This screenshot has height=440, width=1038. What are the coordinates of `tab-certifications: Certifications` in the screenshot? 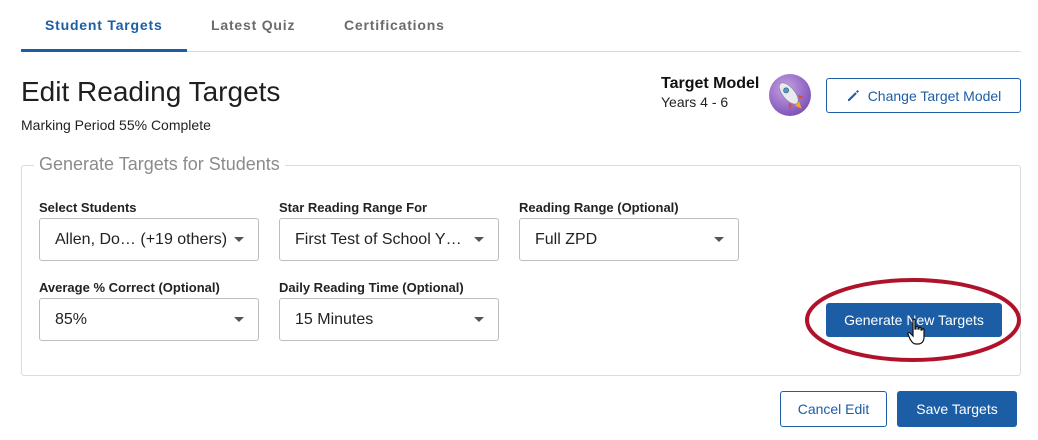 It's located at (394, 25).